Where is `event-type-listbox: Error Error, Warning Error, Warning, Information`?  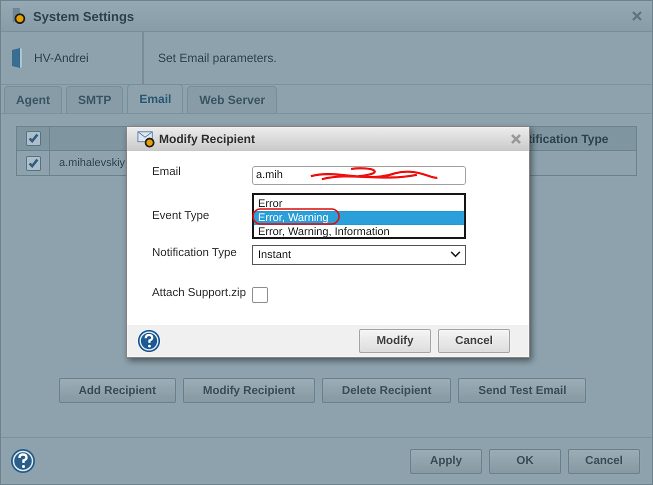
event-type-listbox: Error Error, Warning Error, Warning, Information is located at coordinates (359, 215).